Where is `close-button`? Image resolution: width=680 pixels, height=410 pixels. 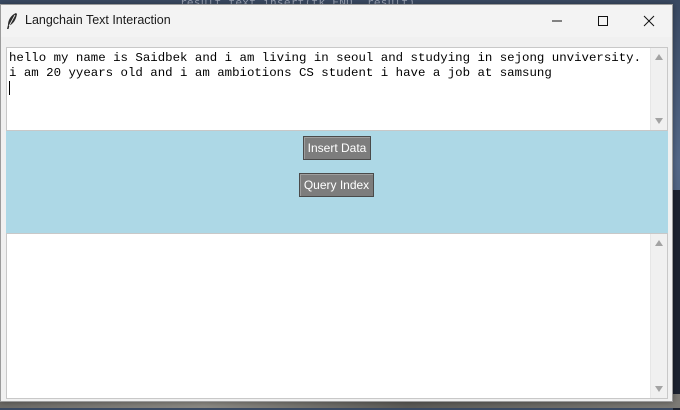 close-button is located at coordinates (649, 21).